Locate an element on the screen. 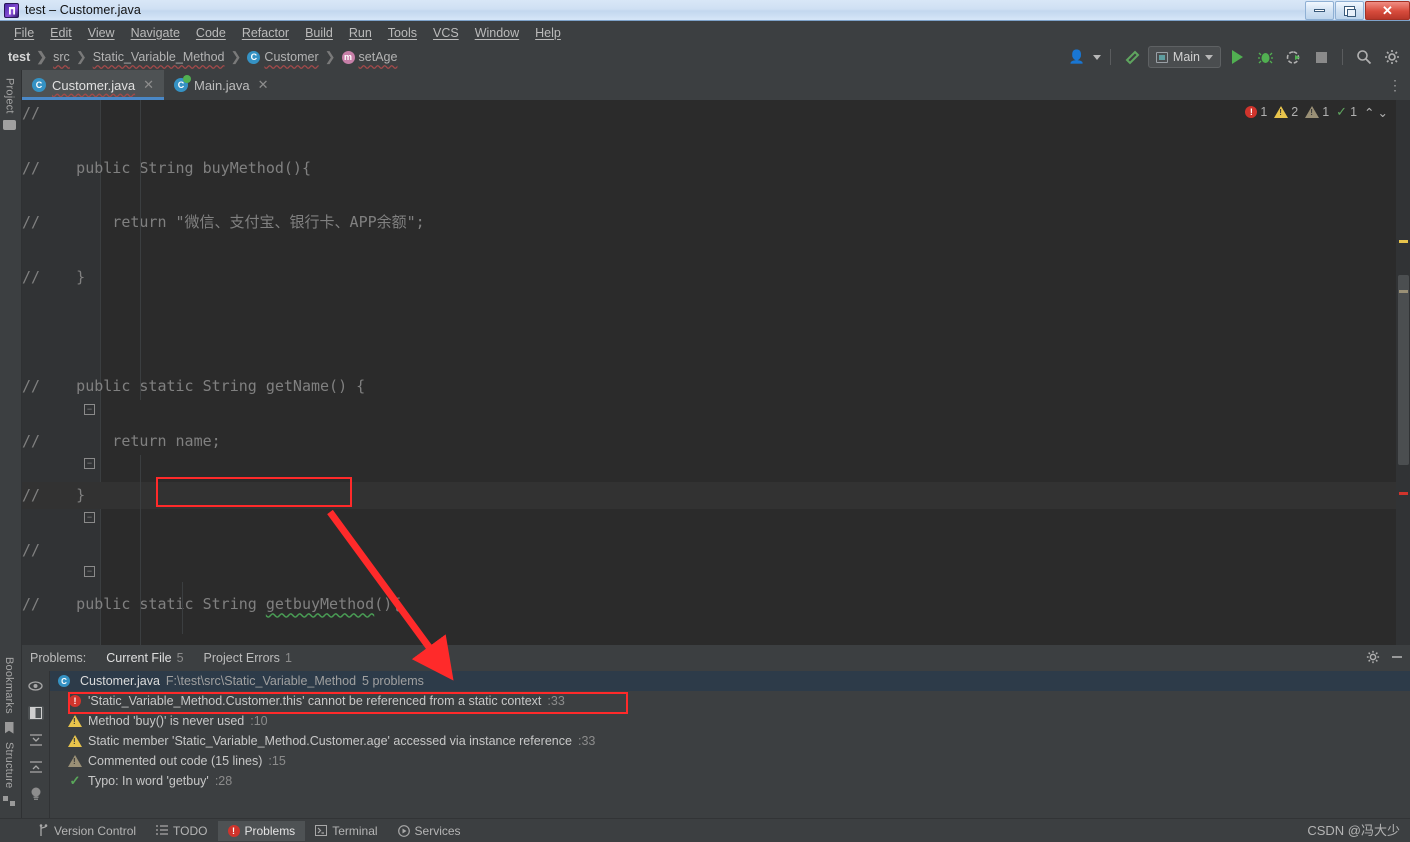 The image size is (1410, 842). next-problem-icon: ⌄ is located at coordinates (1383, 112).